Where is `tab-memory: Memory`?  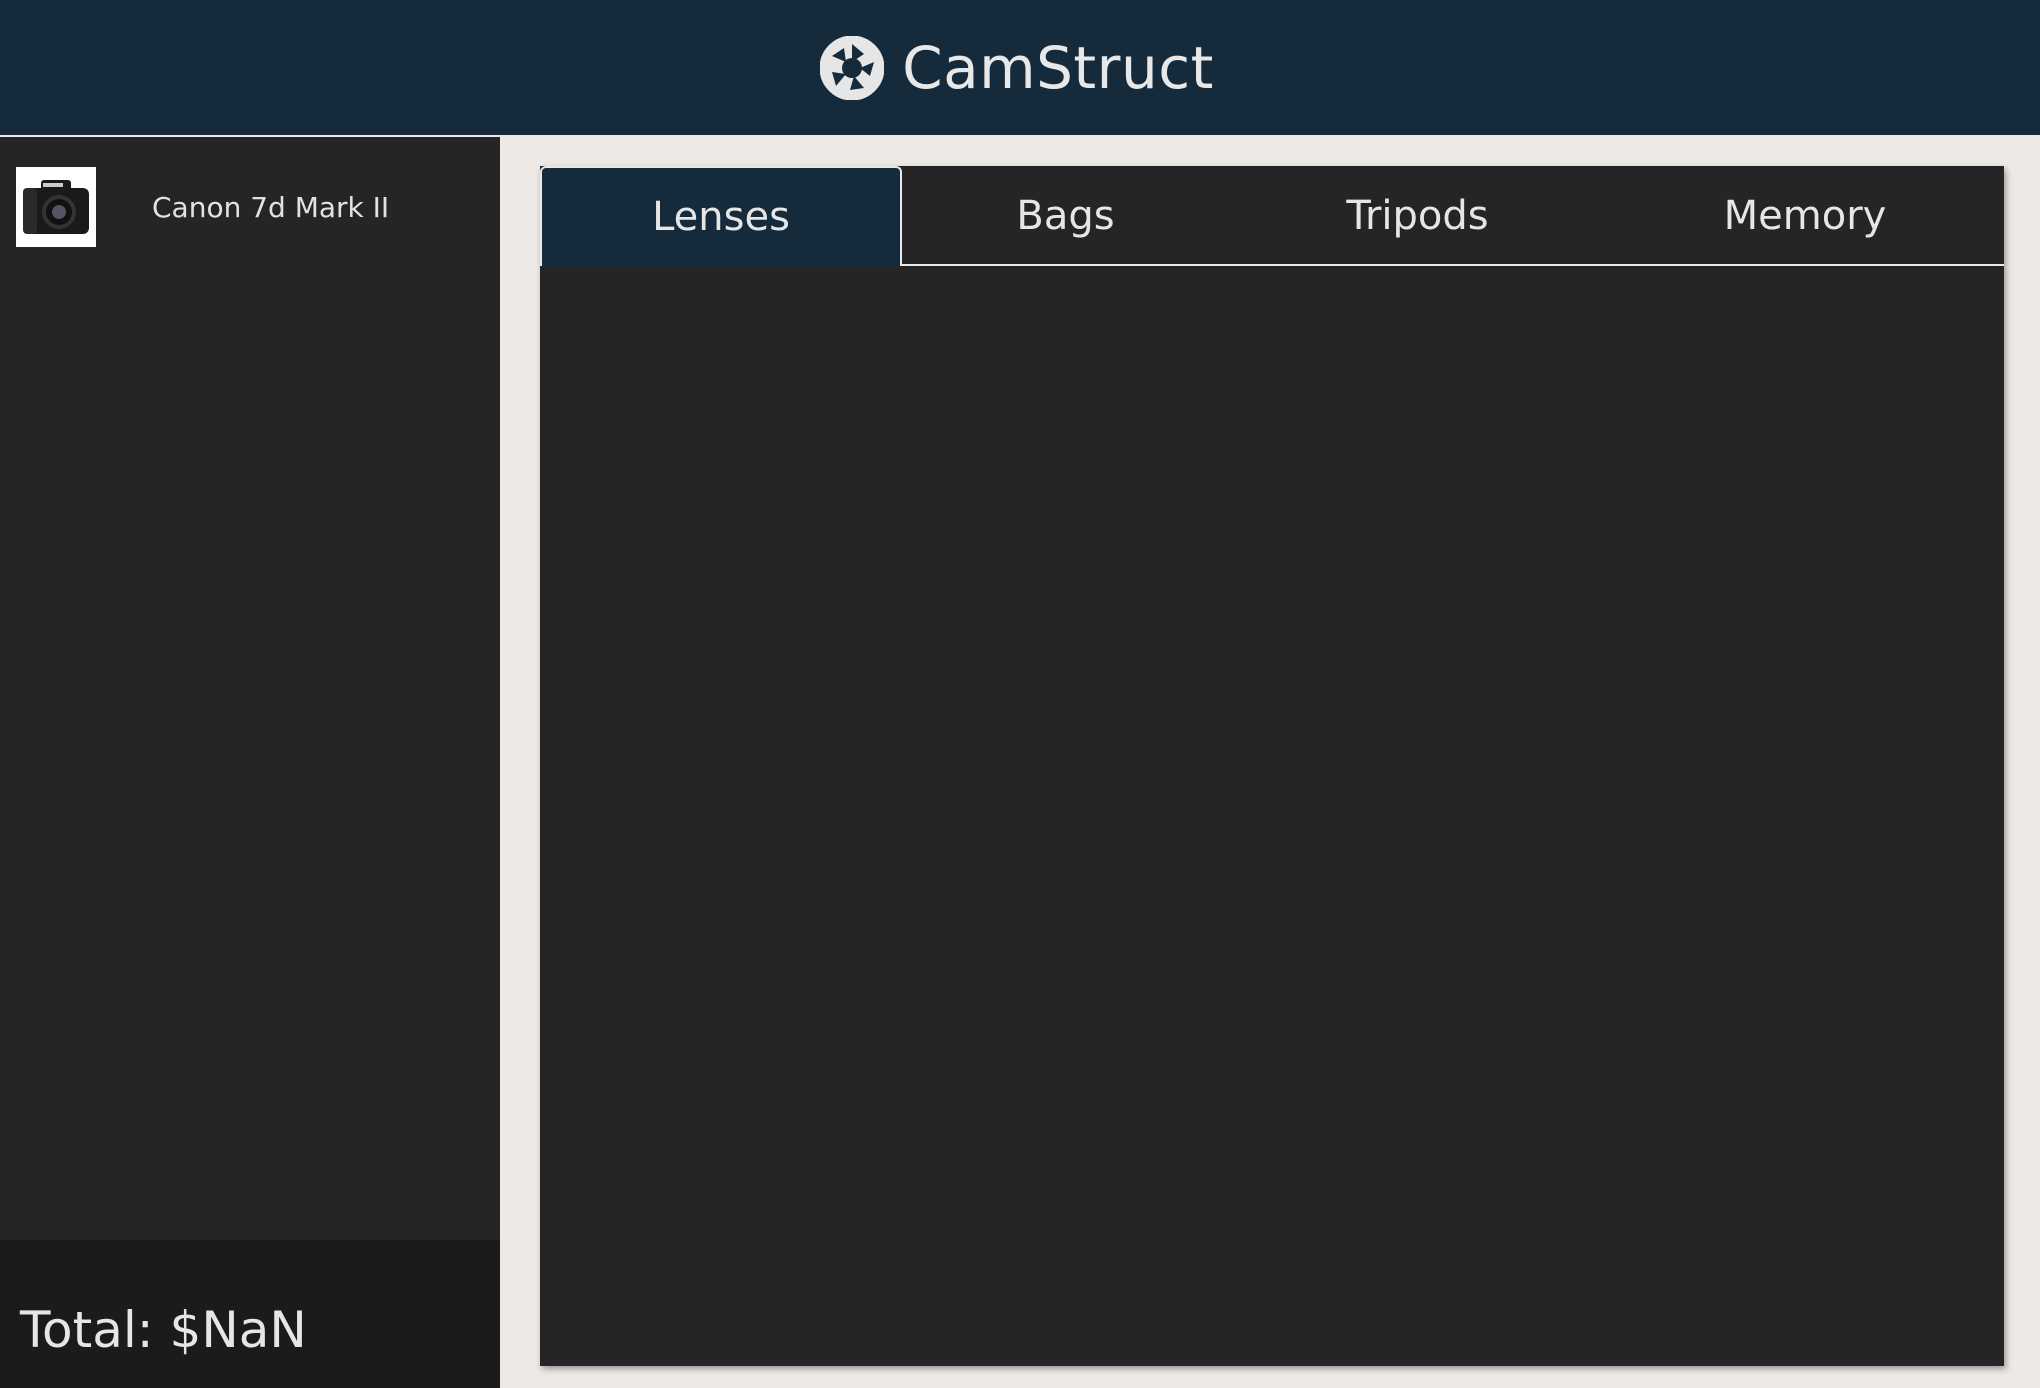
tab-memory: Memory is located at coordinates (1805, 216).